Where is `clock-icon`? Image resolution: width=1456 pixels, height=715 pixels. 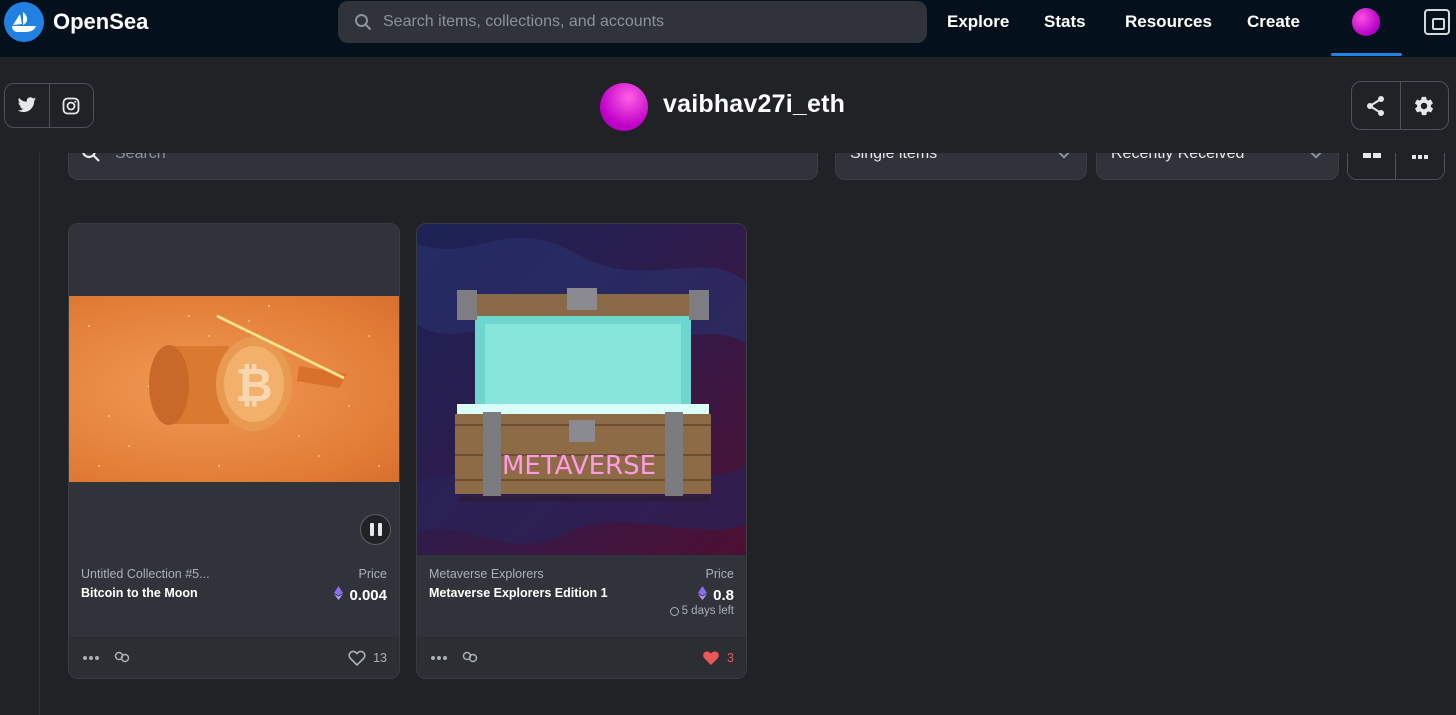 clock-icon is located at coordinates (674, 611).